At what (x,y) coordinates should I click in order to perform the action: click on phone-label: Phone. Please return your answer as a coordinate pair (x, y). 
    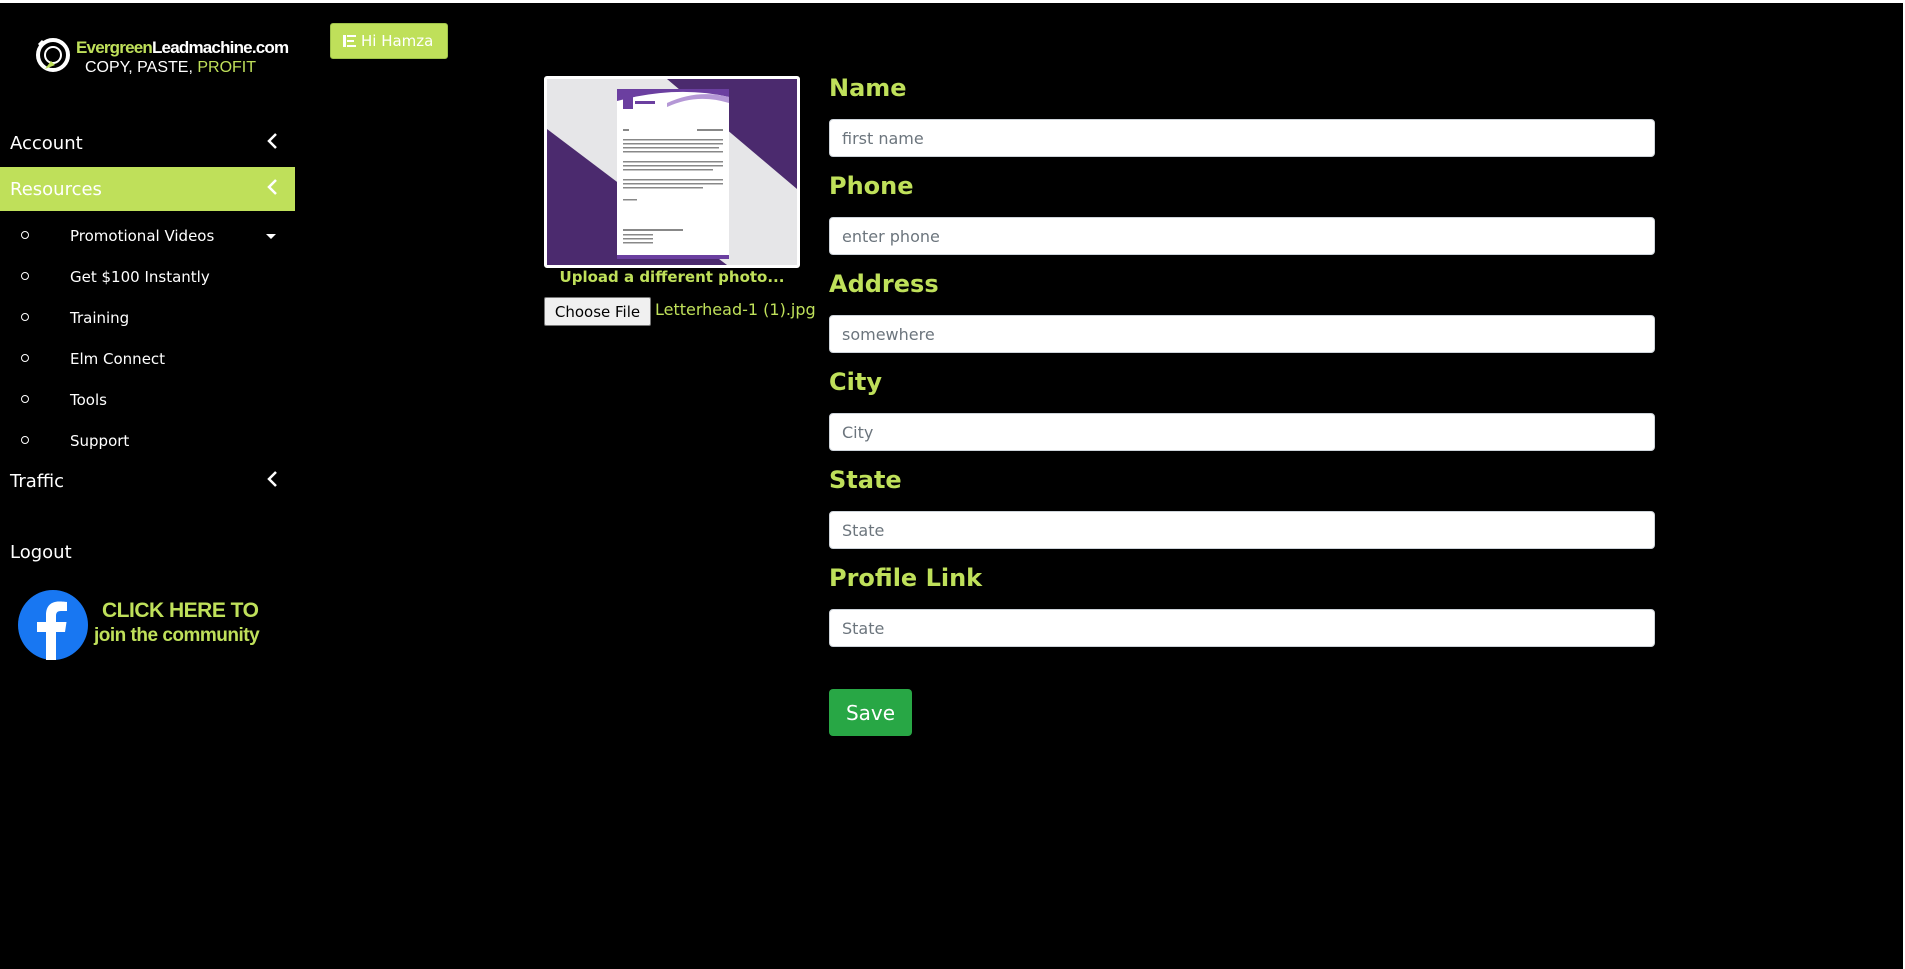
    Looking at the image, I should click on (871, 186).